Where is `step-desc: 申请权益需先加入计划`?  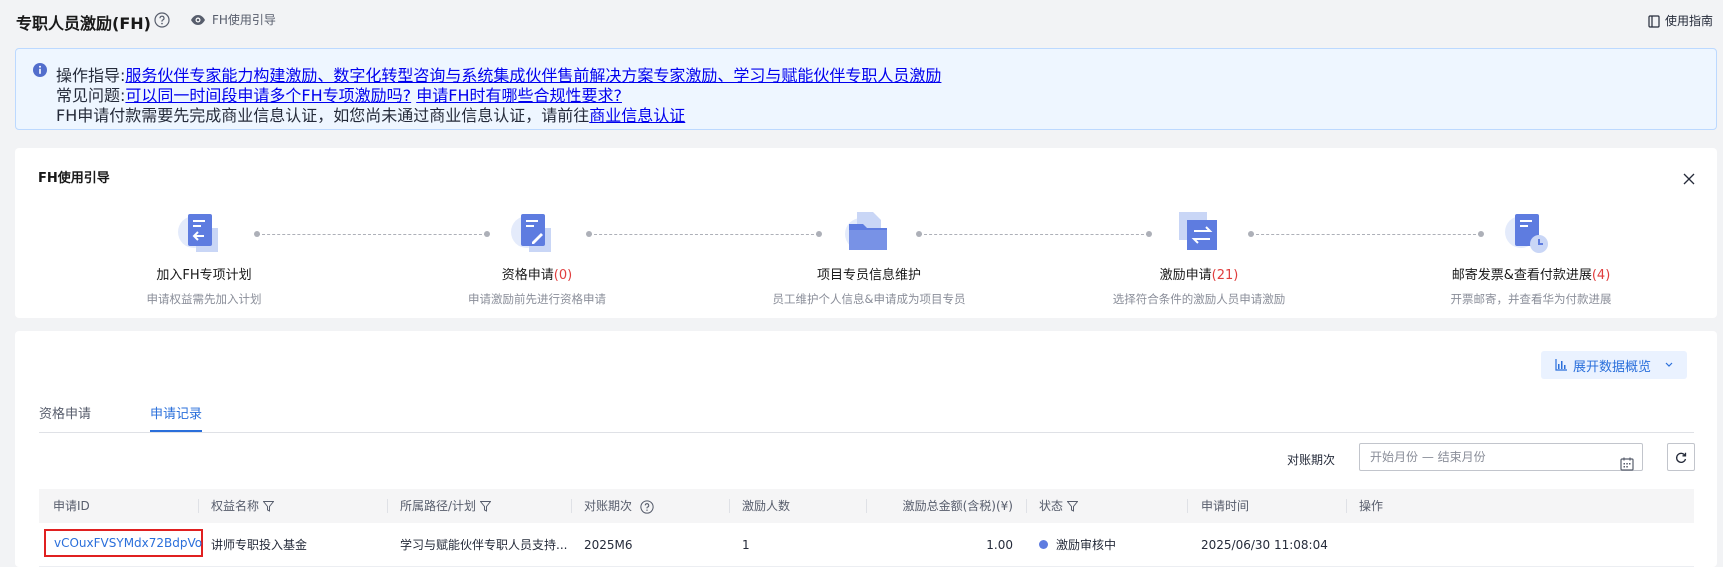 step-desc: 申请权益需先加入计划 is located at coordinates (204, 299).